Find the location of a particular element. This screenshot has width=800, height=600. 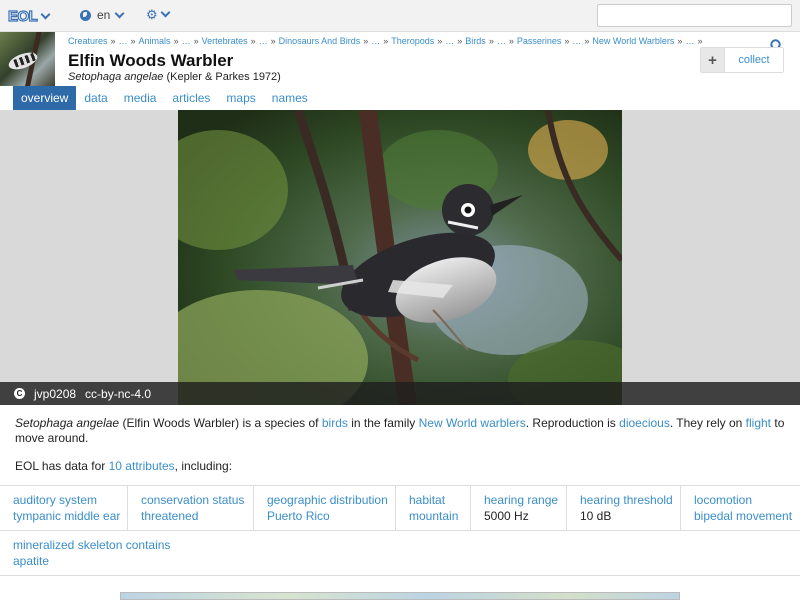

settings-menu: ⚙ is located at coordinates (158, 14).